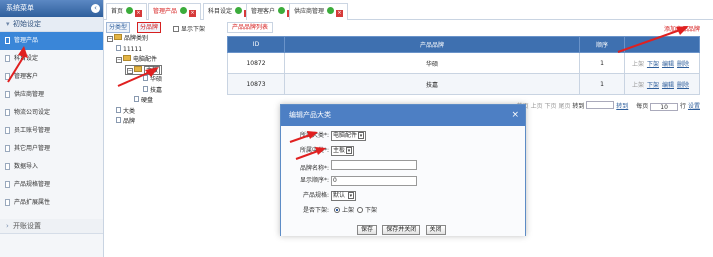  What do you see at coordinates (318, 151) in the screenshot?
I see `field-mid-category: 所属中类*: 主板 ▾` at bounding box center [318, 151].